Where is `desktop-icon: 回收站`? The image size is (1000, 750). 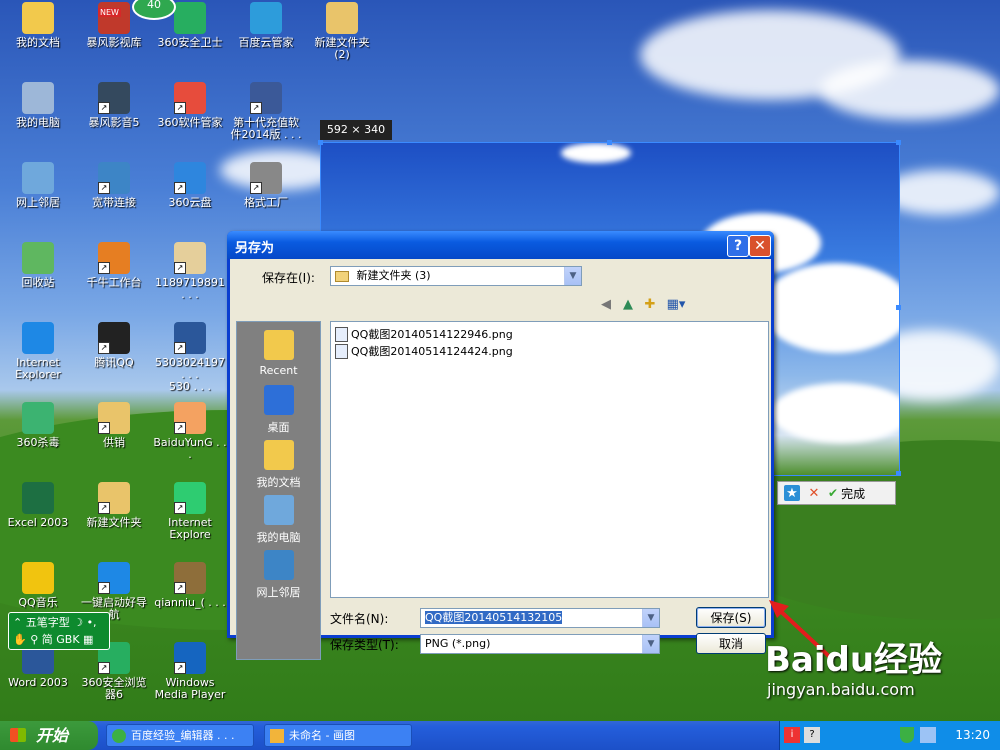
desktop-icon: 回收站 is located at coordinates (38, 265).